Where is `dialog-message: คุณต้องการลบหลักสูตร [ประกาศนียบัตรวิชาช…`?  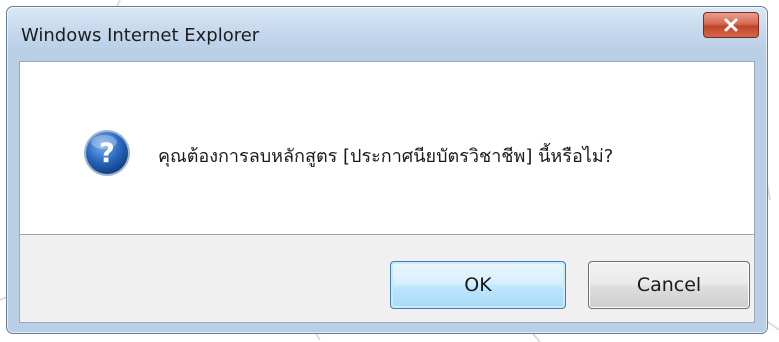 dialog-message: คุณต้องการลบหลักสูตร [ประกาศนียบัตรวิชาช… is located at coordinates (386, 156).